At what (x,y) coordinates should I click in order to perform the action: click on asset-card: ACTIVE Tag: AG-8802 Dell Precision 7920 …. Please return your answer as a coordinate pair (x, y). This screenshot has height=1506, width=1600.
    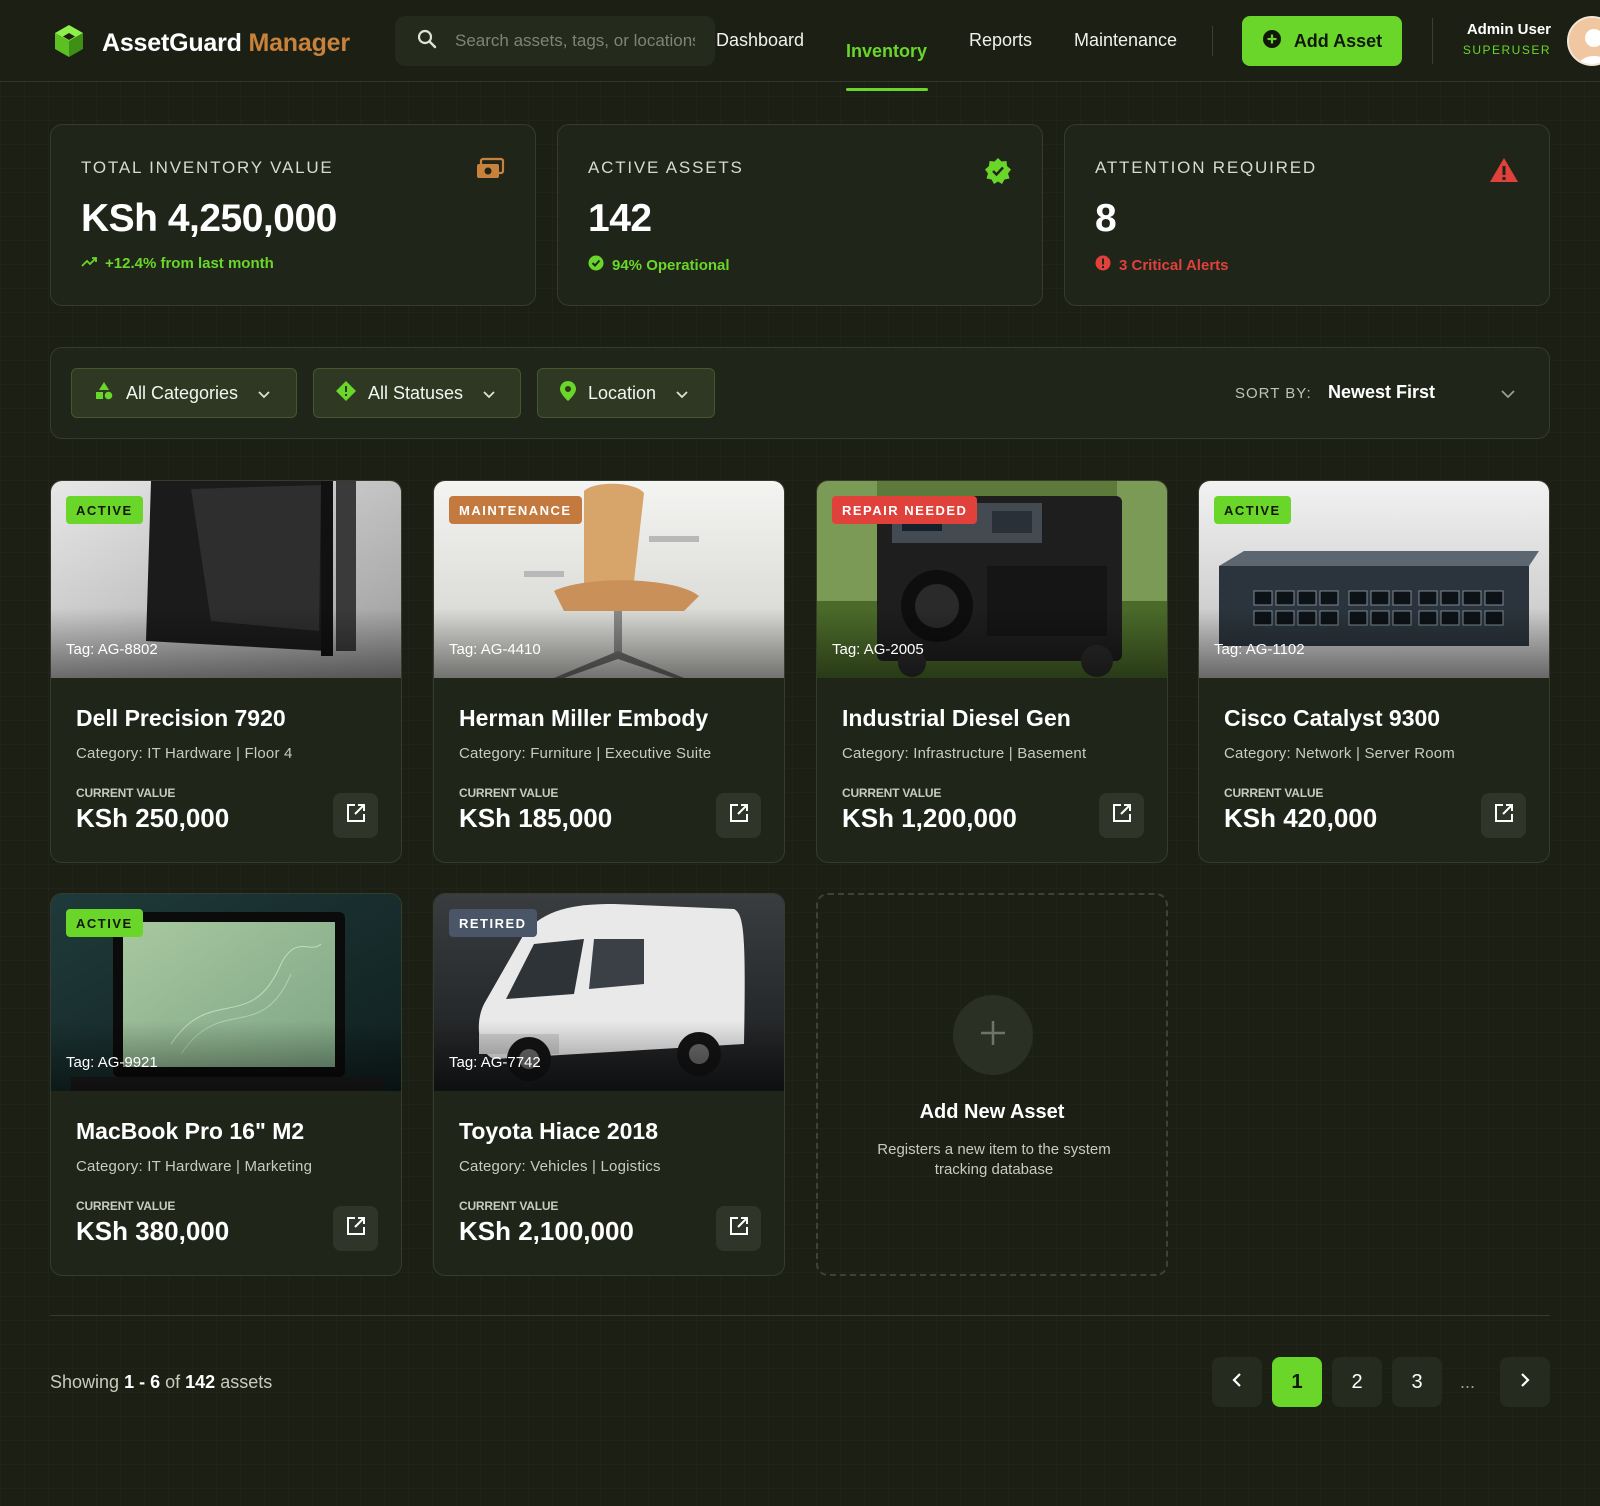
    Looking at the image, I should click on (226, 671).